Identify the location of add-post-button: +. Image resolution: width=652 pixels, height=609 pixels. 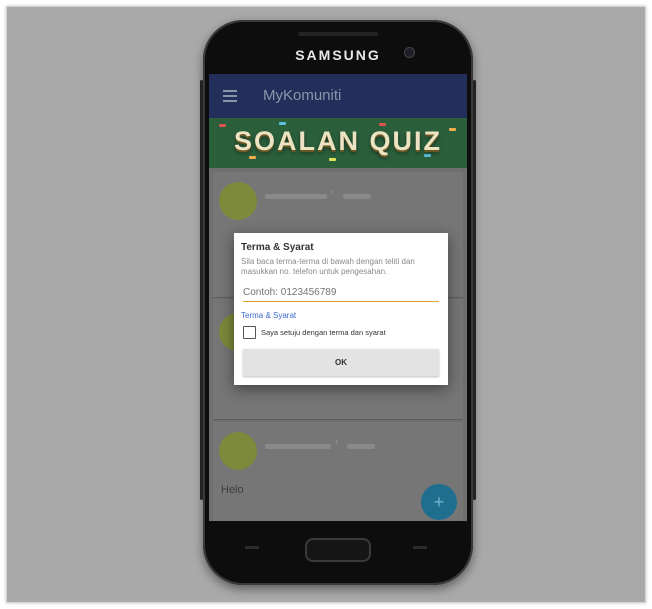
(439, 502).